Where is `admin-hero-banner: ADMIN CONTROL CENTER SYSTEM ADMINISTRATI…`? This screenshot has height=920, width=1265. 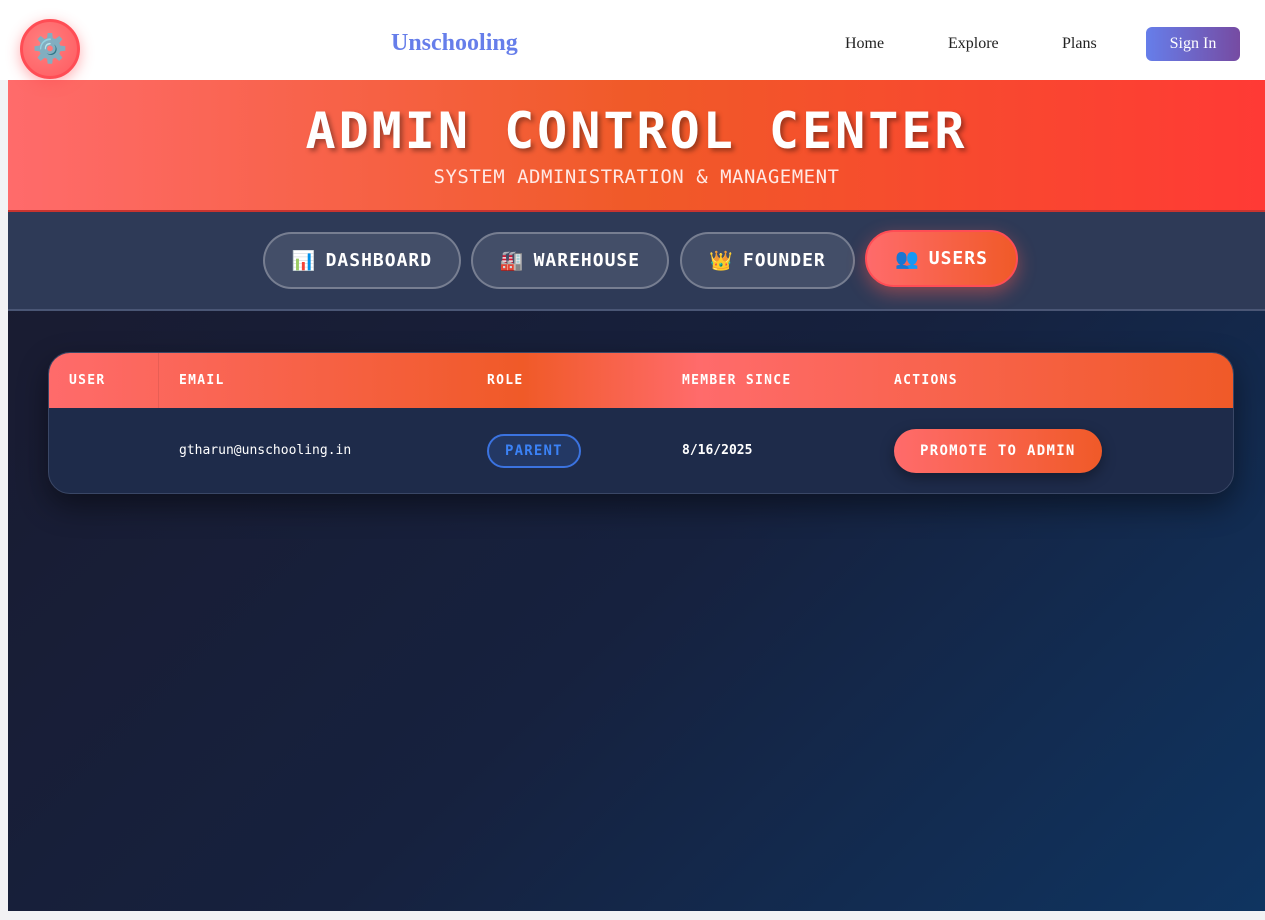
admin-hero-banner: ADMIN CONTROL CENTER SYSTEM ADMINISTRATI… is located at coordinates (636, 146).